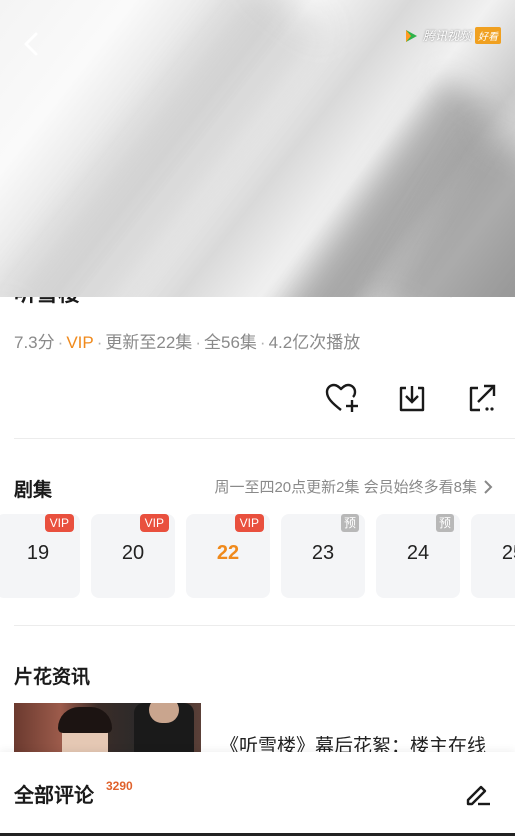  I want to click on episode-item: VIP 20, so click(133, 556).